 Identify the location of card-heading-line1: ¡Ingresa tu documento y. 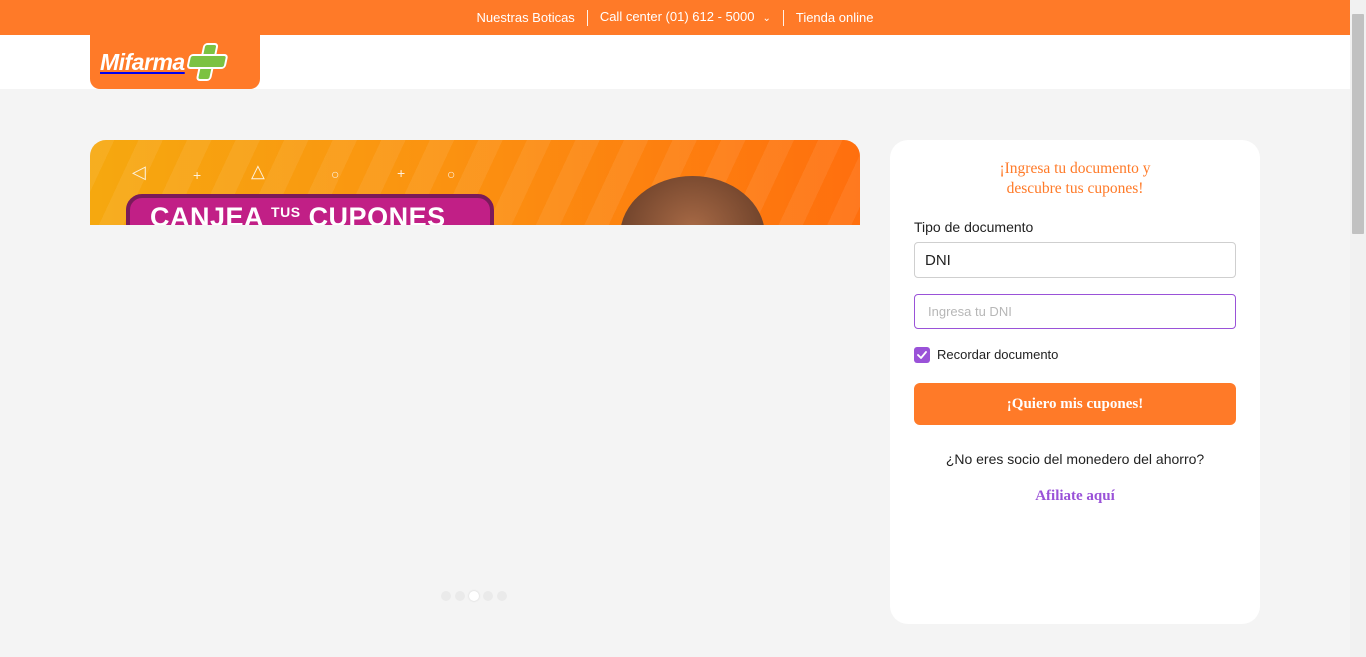
(1075, 168).